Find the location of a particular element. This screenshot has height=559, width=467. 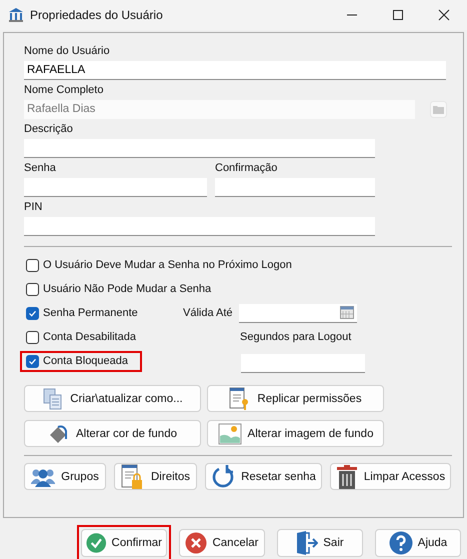

input-field: RAFAELLA is located at coordinates (235, 70).